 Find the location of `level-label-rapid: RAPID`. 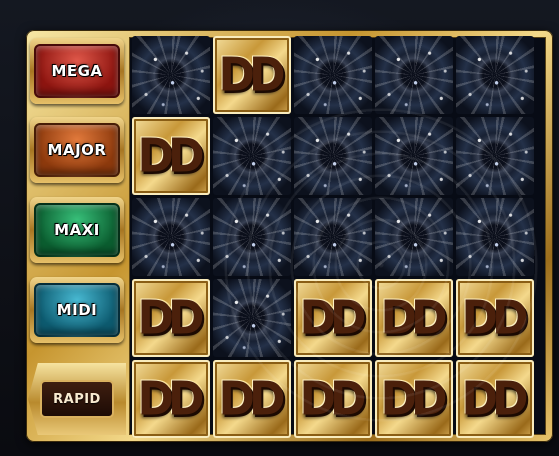

level-label-rapid: RAPID is located at coordinates (77, 399).